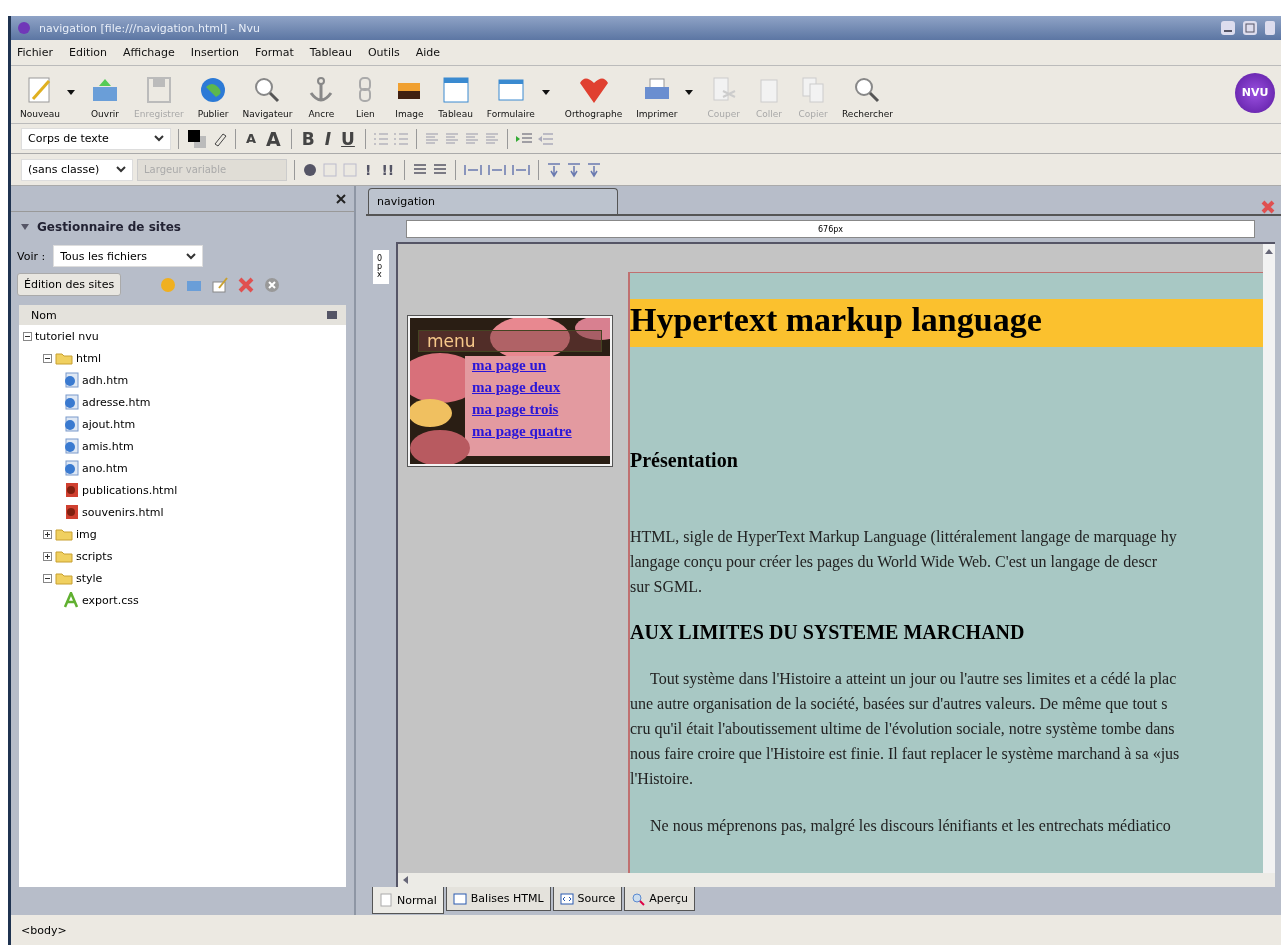 This screenshot has height=945, width=1281. What do you see at coordinates (308, 138) in the screenshot?
I see `bold-button: B` at bounding box center [308, 138].